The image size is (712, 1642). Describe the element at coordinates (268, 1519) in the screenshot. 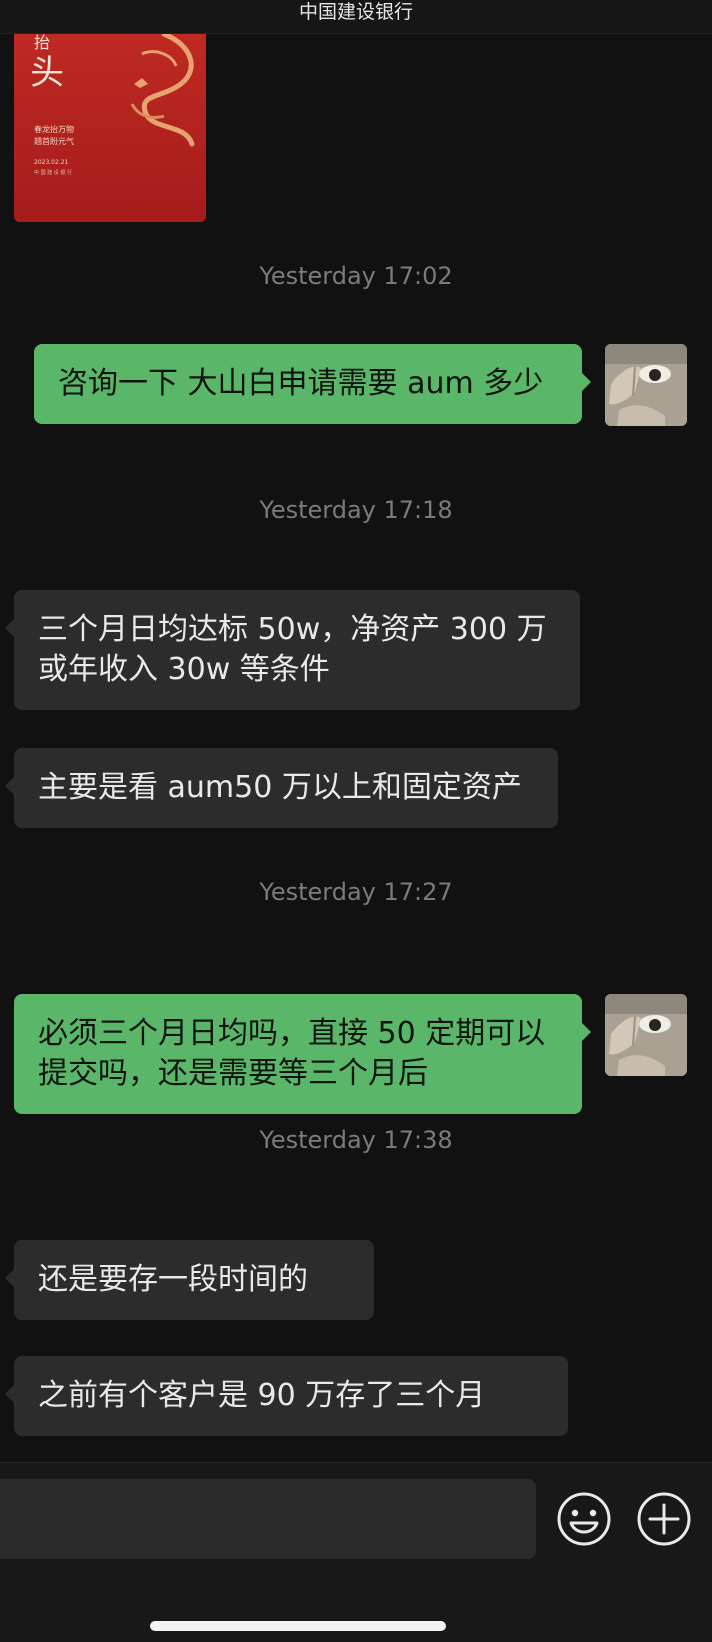

I see `message-input` at that location.